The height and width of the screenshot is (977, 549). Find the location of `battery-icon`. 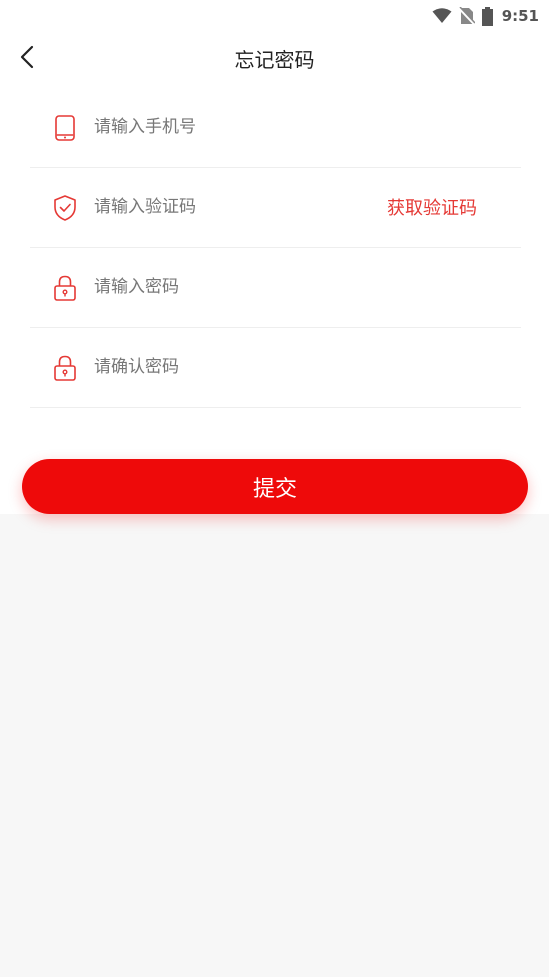

battery-icon is located at coordinates (487, 16).